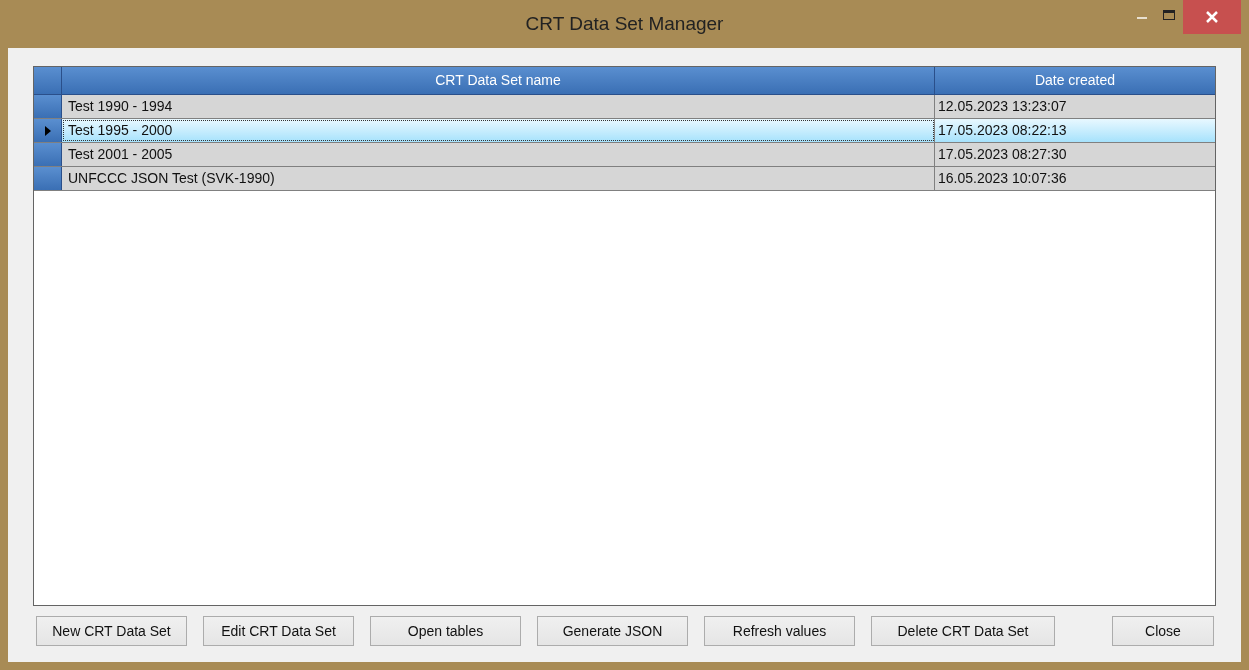 Image resolution: width=1249 pixels, height=670 pixels. Describe the element at coordinates (120, 154) in the screenshot. I see `table-cell-text: Test 2001 - 2005` at that location.